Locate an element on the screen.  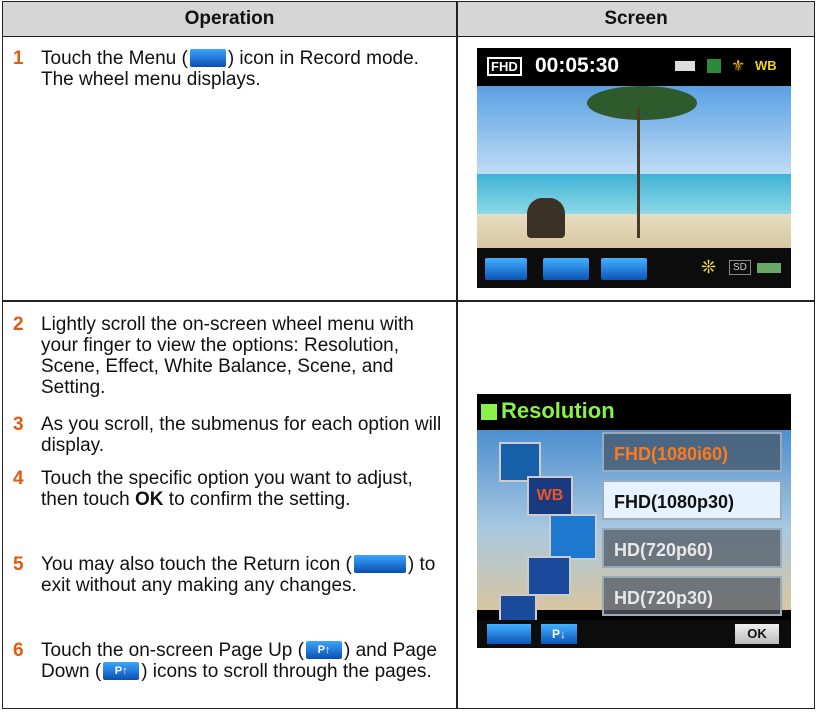
table-header: Operation Screen is located at coordinates (408, 19).